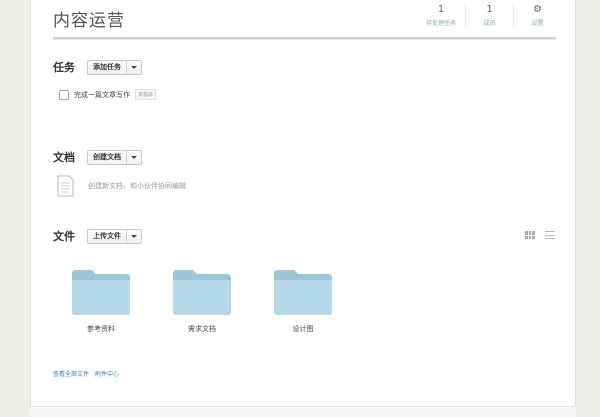 The width and height of the screenshot is (600, 417). I want to click on create-doc-dropdown, so click(134, 157).